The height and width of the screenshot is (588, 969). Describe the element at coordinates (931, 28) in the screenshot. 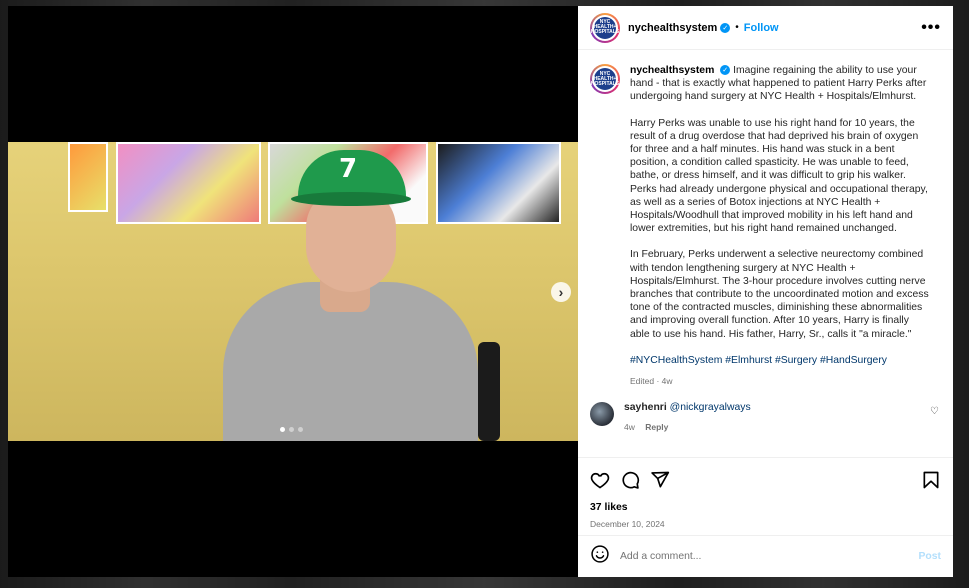

I see `more-icon: •••` at that location.